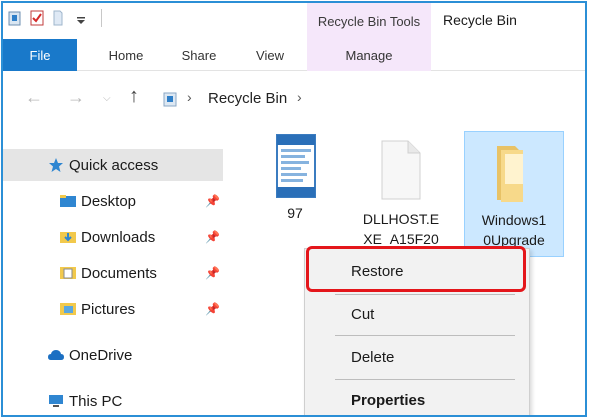 The height and width of the screenshot is (419, 590). Describe the element at coordinates (294, 99) in the screenshot. I see `address-bar-row: ← → ⌵ ↑ › Recycle Bin ›` at that location.